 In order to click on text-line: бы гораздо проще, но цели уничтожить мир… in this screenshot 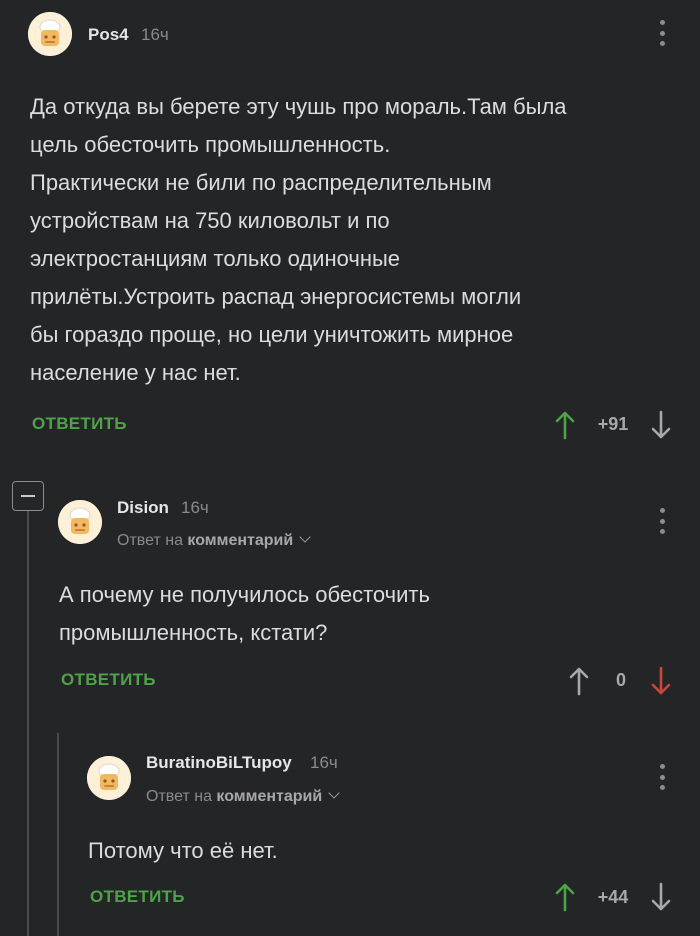, I will do `click(272, 334)`.